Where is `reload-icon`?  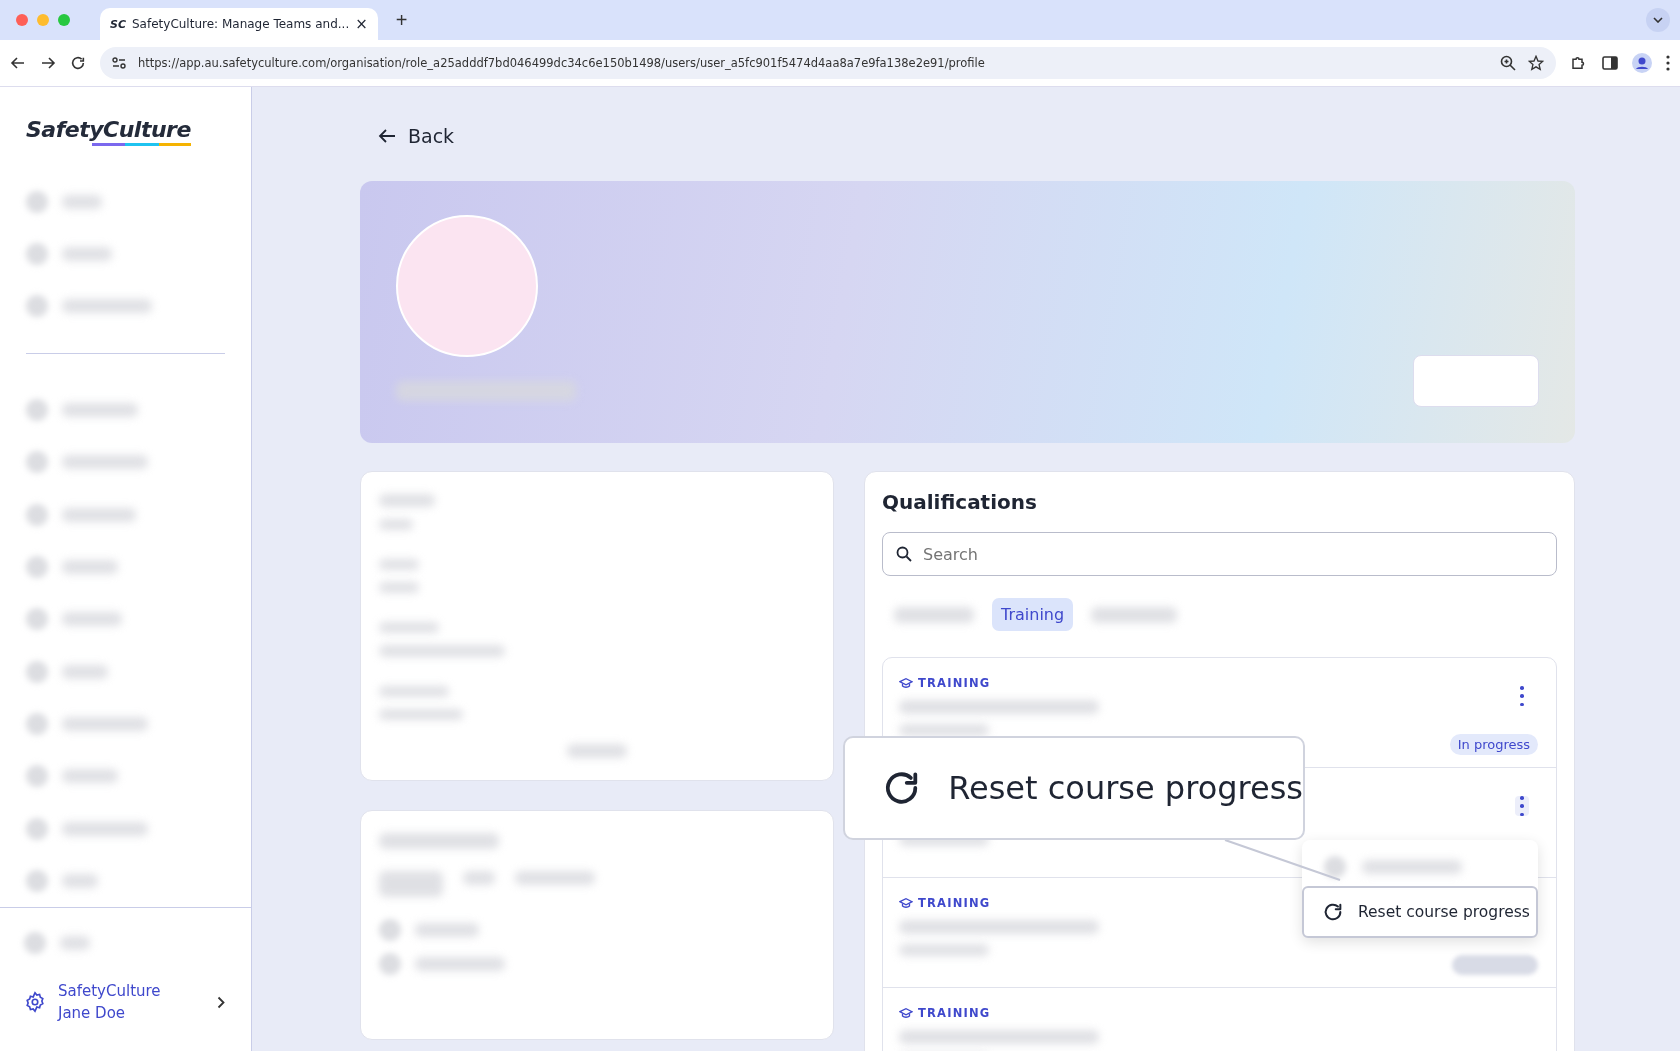
reload-icon is located at coordinates (78, 63).